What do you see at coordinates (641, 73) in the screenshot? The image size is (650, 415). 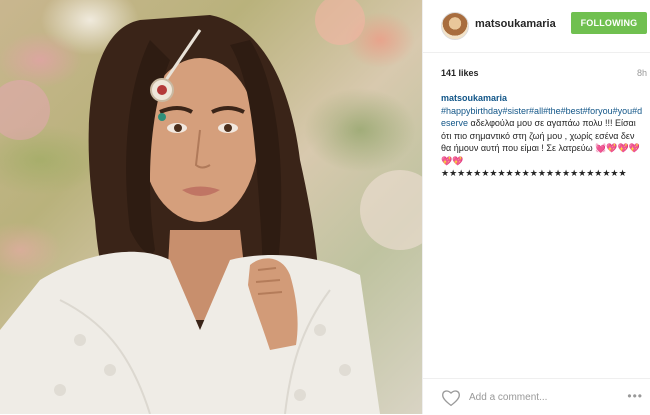 I see `post-time: 8h` at bounding box center [641, 73].